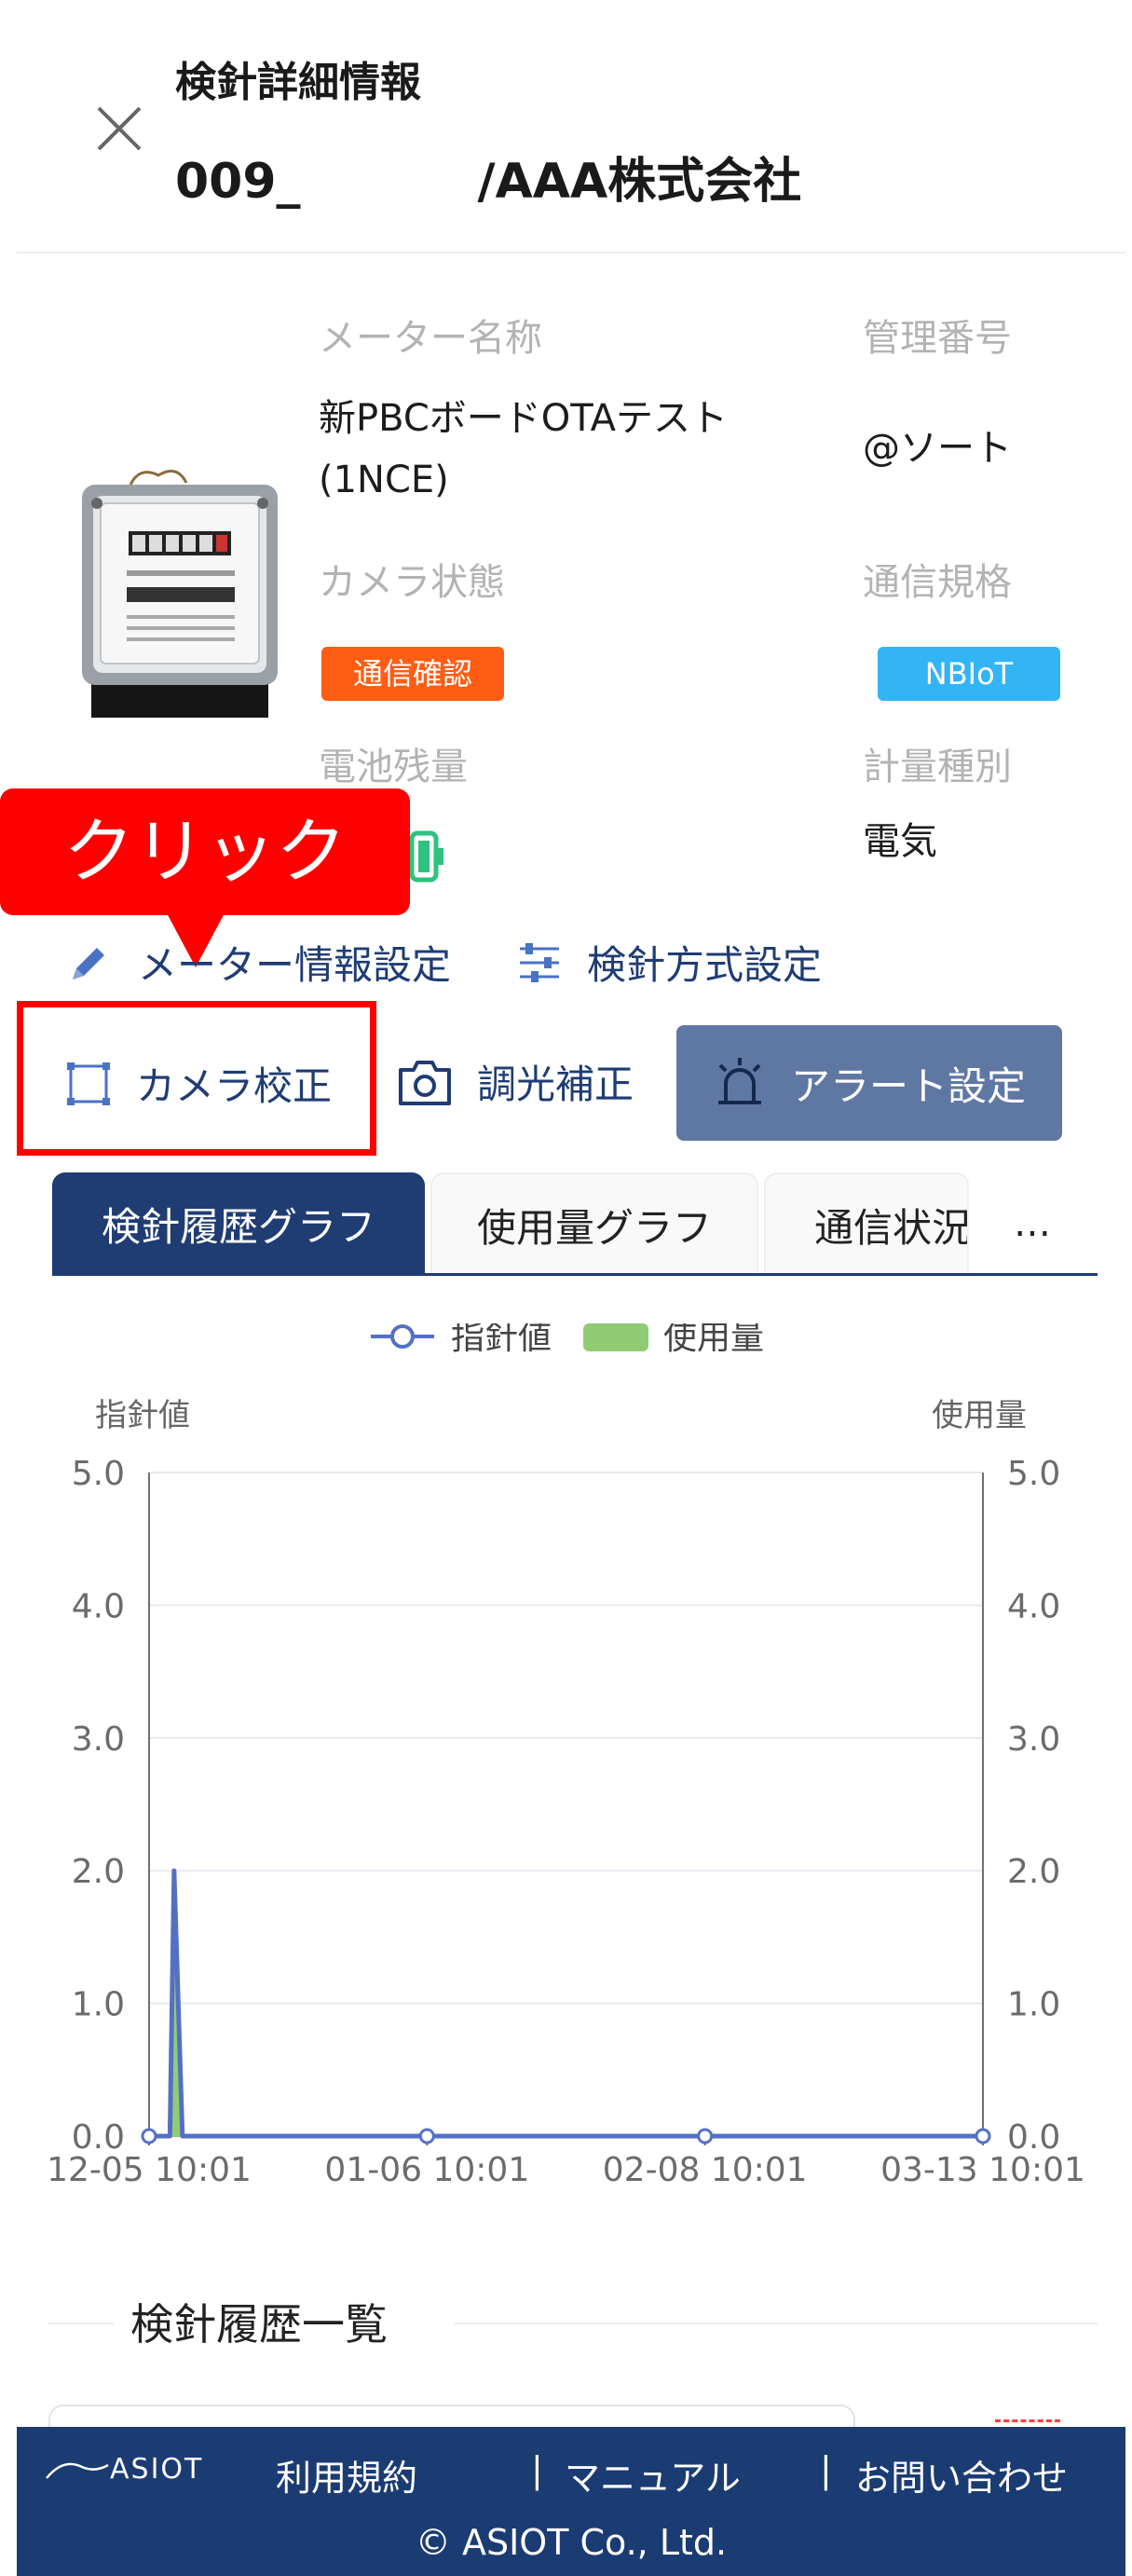 This screenshot has height=2576, width=1132. I want to click on crop-frame-icon, so click(89, 1083).